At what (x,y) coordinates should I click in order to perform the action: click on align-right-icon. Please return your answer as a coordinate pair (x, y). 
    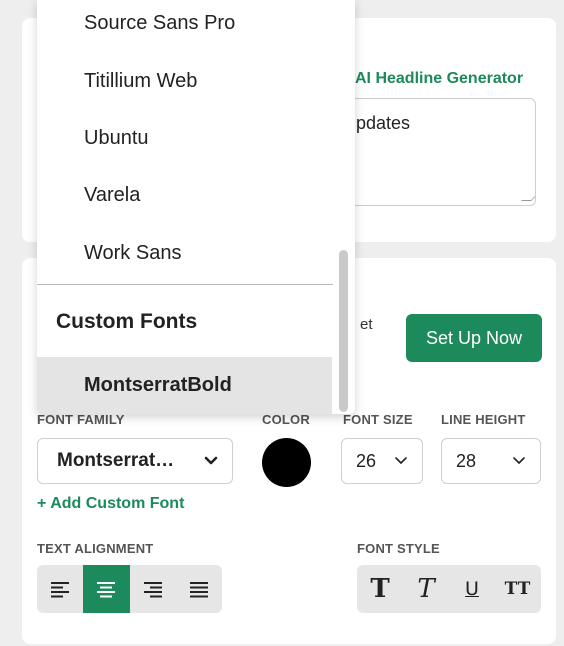
    Looking at the image, I should click on (152, 590).